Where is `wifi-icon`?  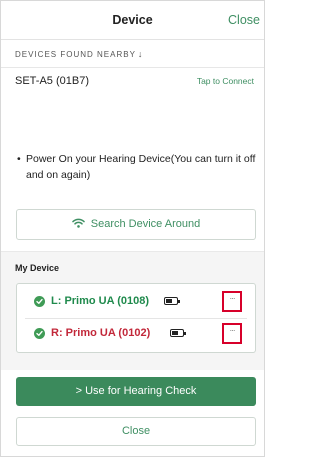
wifi-icon is located at coordinates (78, 223).